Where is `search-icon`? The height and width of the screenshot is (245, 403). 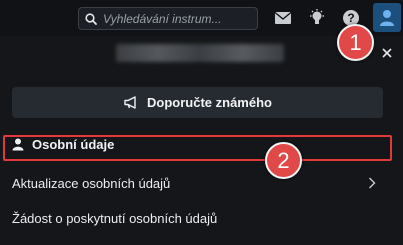 search-icon is located at coordinates (91, 18).